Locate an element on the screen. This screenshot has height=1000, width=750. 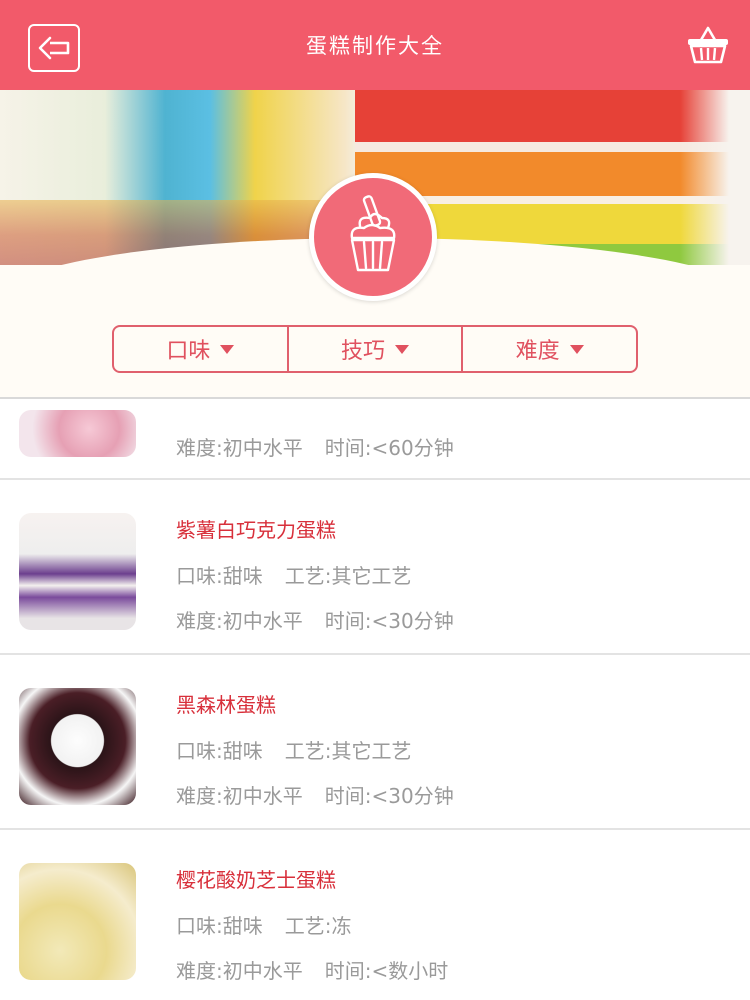
basket-button is located at coordinates (708, 44).